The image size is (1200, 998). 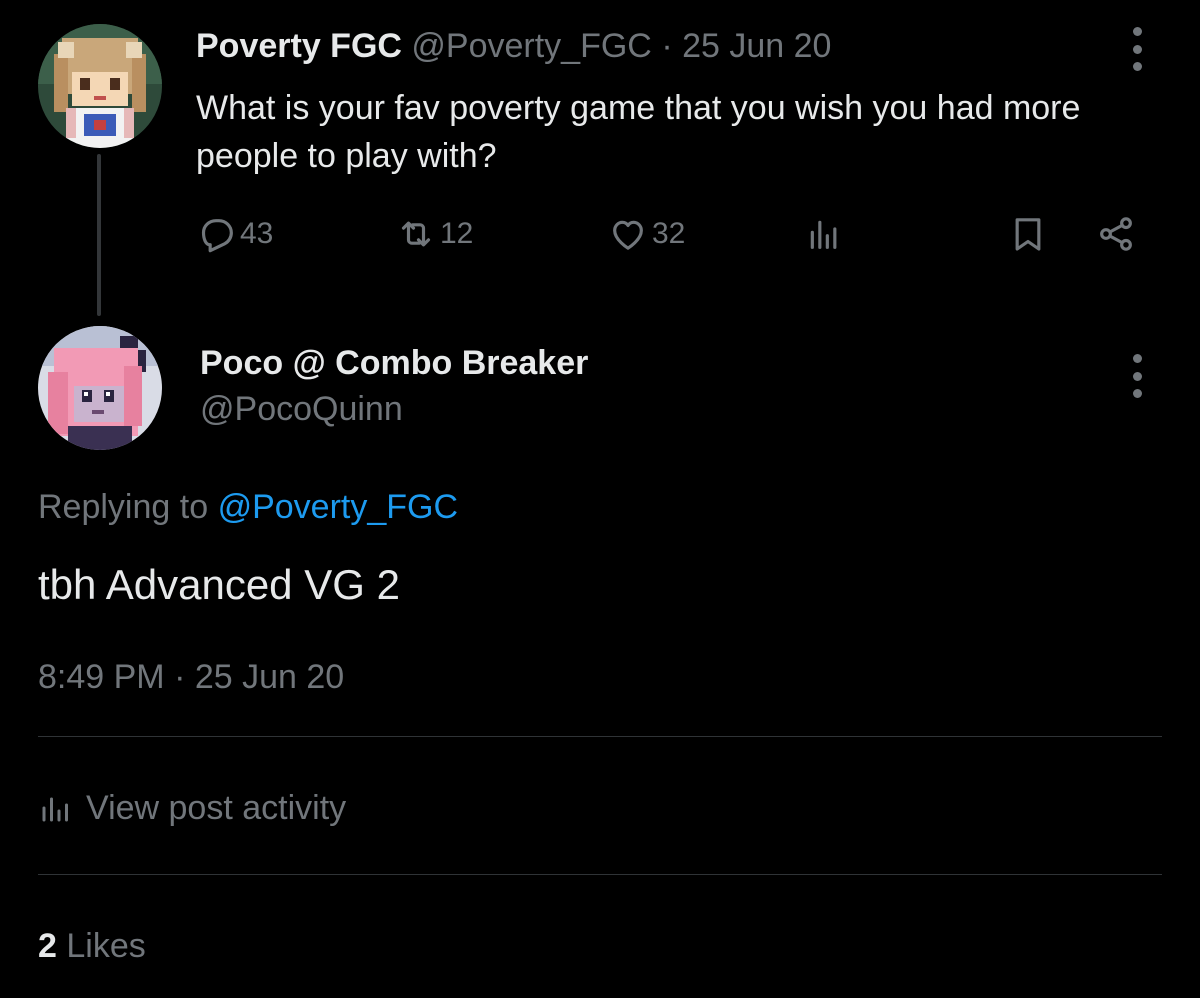 I want to click on likes-summary: 2 Likes, so click(x=92, y=946).